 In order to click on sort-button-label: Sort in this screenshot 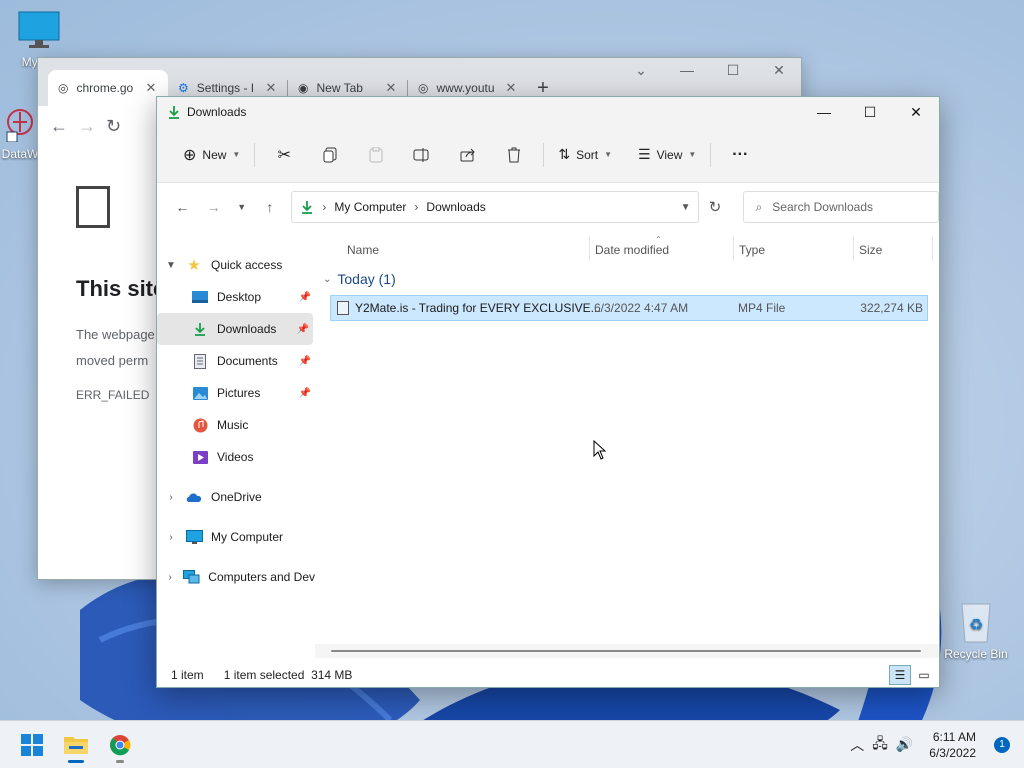, I will do `click(587, 154)`.